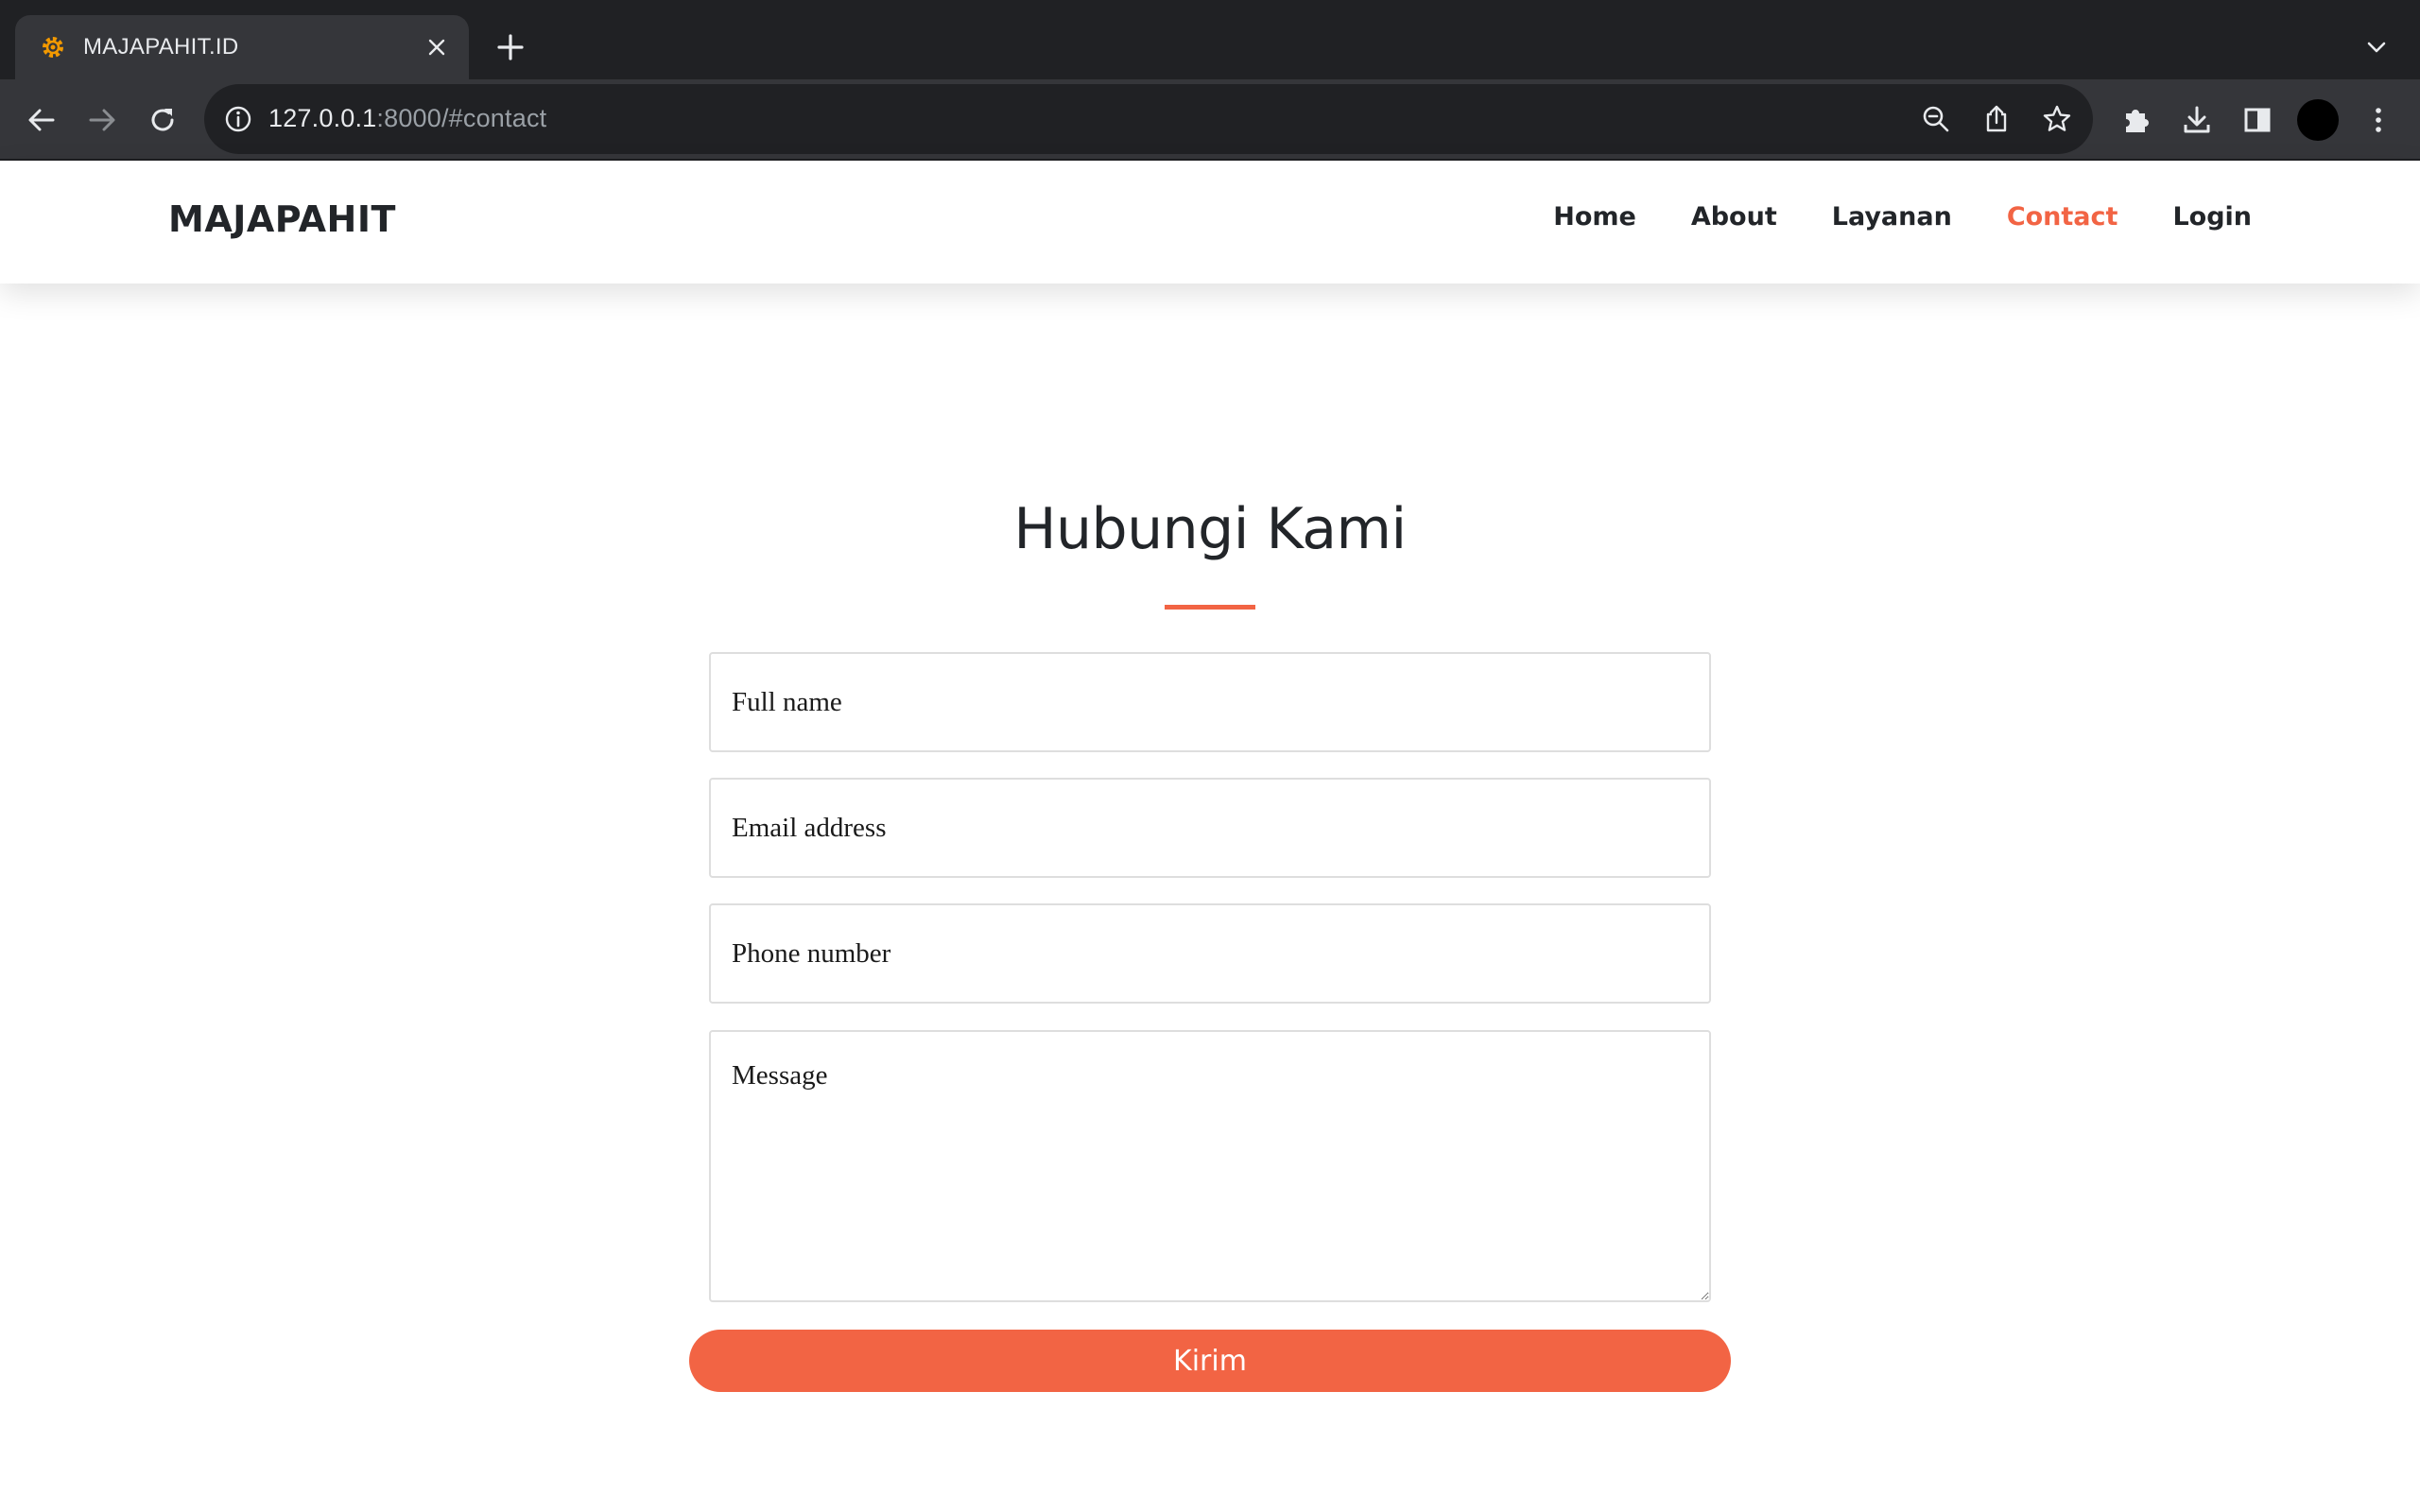 The image size is (2420, 1512). I want to click on site-nav-menu: Home About Layanan Contact Login, so click(1902, 217).